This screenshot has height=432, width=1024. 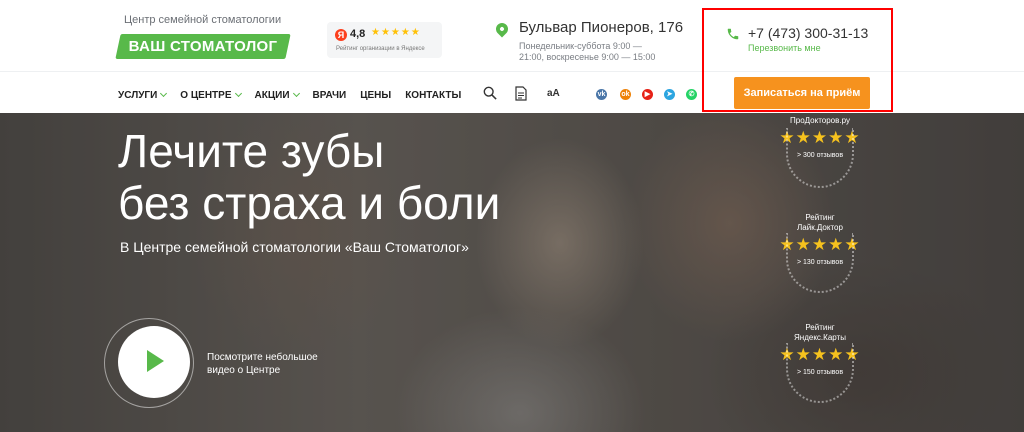 What do you see at coordinates (820, 152) in the screenshot?
I see `award-prodoctorov: ПроДокторов.ру ★★★★★ > 300 отзывов` at bounding box center [820, 152].